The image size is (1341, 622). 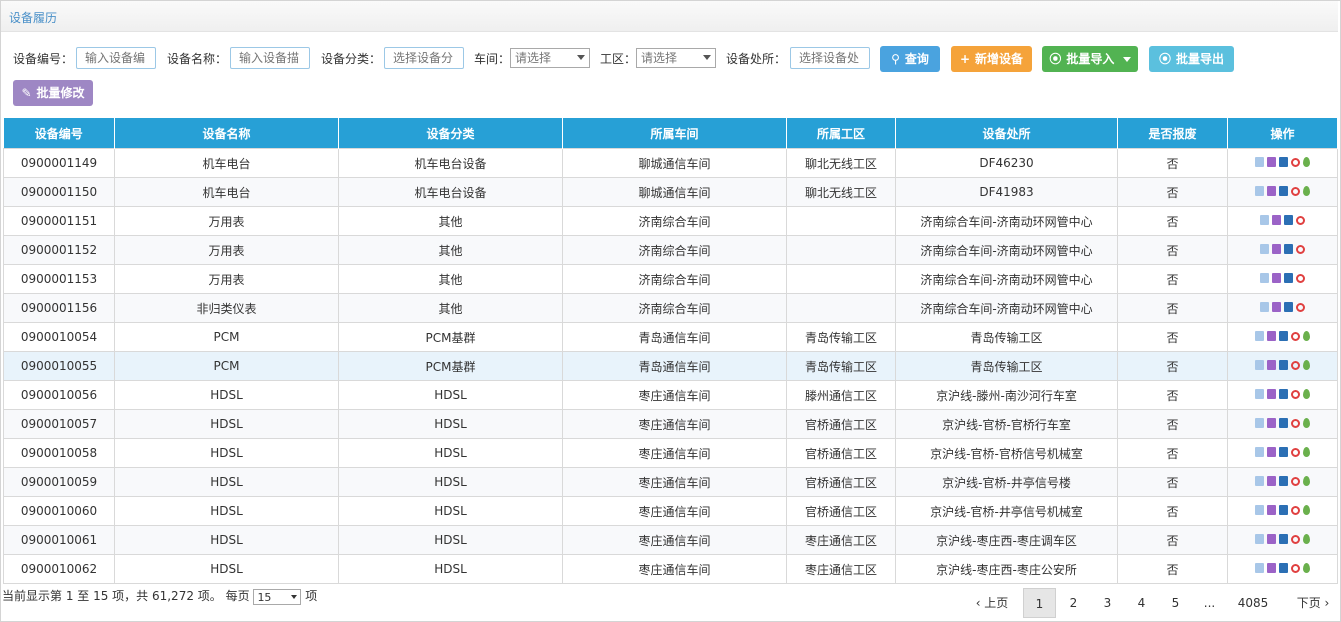 What do you see at coordinates (670, 366) in the screenshot?
I see `table-row: 0900010055 PCM PCM基群 青岛通信车间 青岛传输工区 青岛传输工区否` at bounding box center [670, 366].